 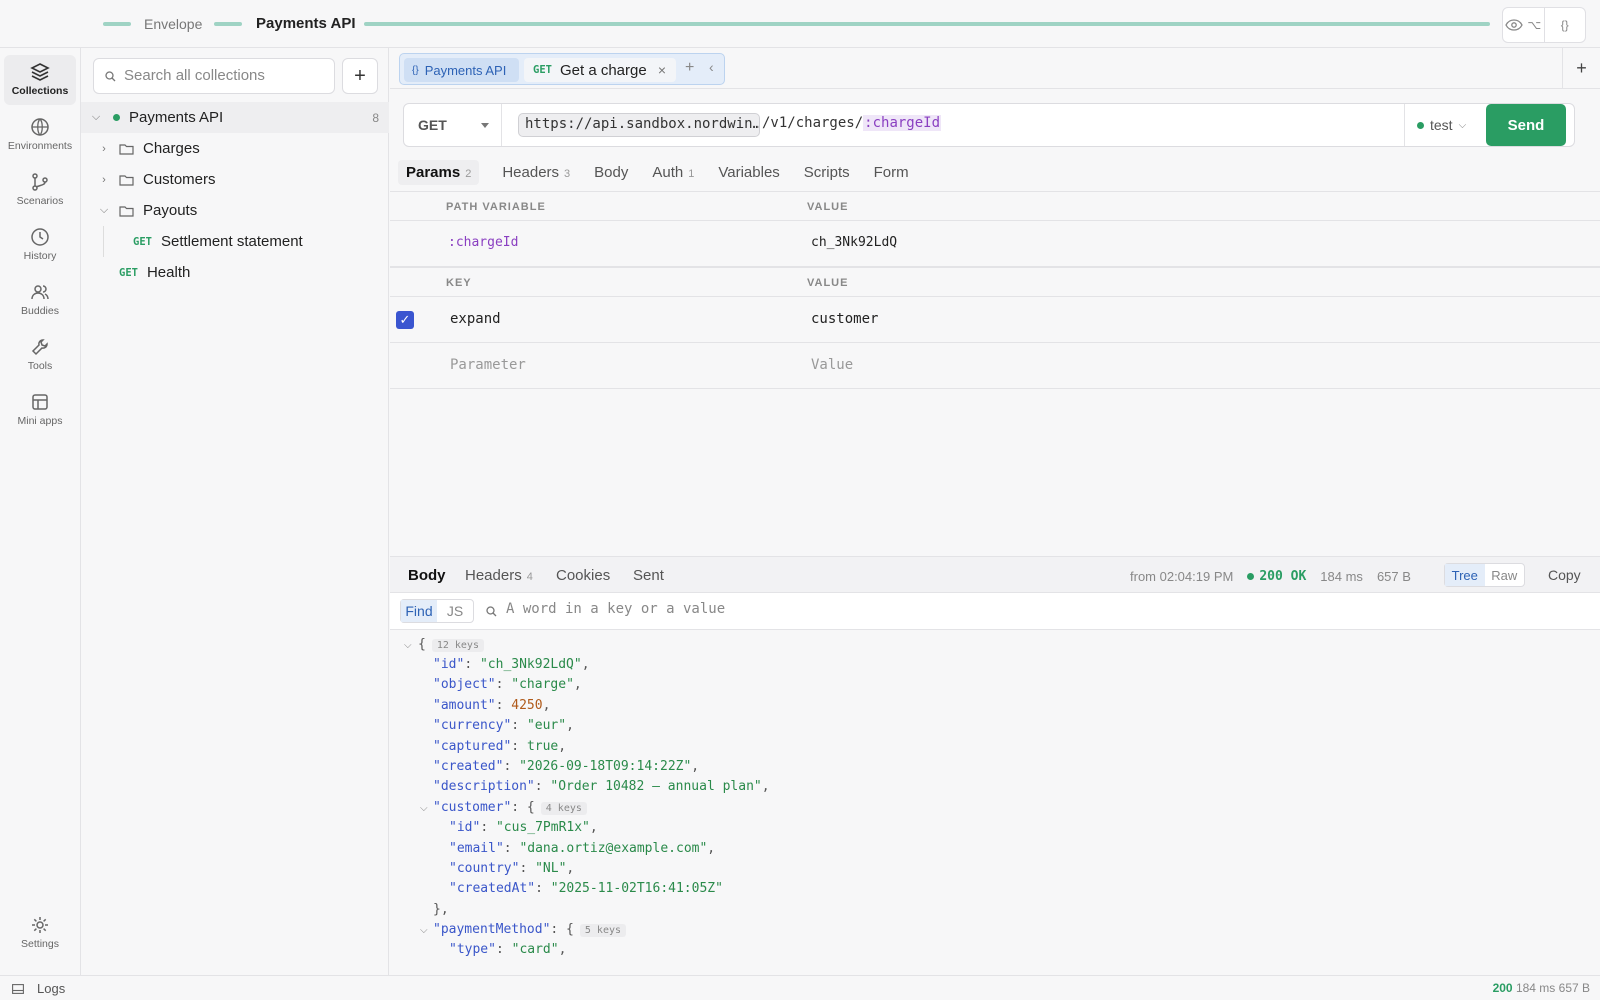 I want to click on tab-headers: Headers 3, so click(x=536, y=172).